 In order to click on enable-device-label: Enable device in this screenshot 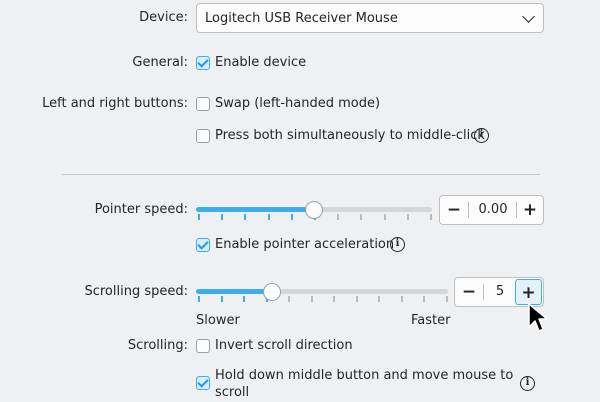, I will do `click(260, 63)`.